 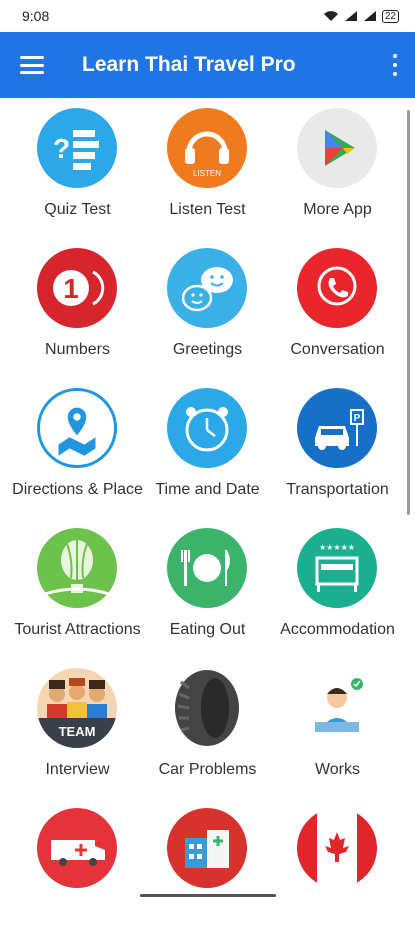 I want to click on status-bar: 9:08 22, so click(x=207, y=16).